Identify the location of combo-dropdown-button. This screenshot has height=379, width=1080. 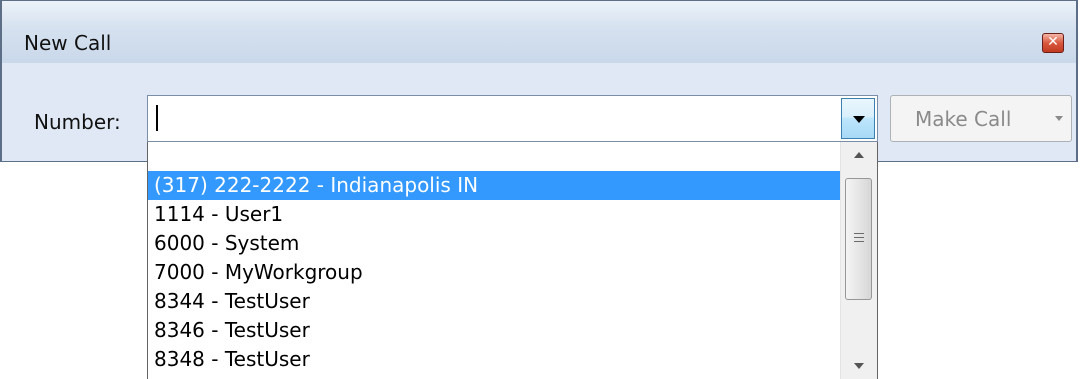
(858, 118).